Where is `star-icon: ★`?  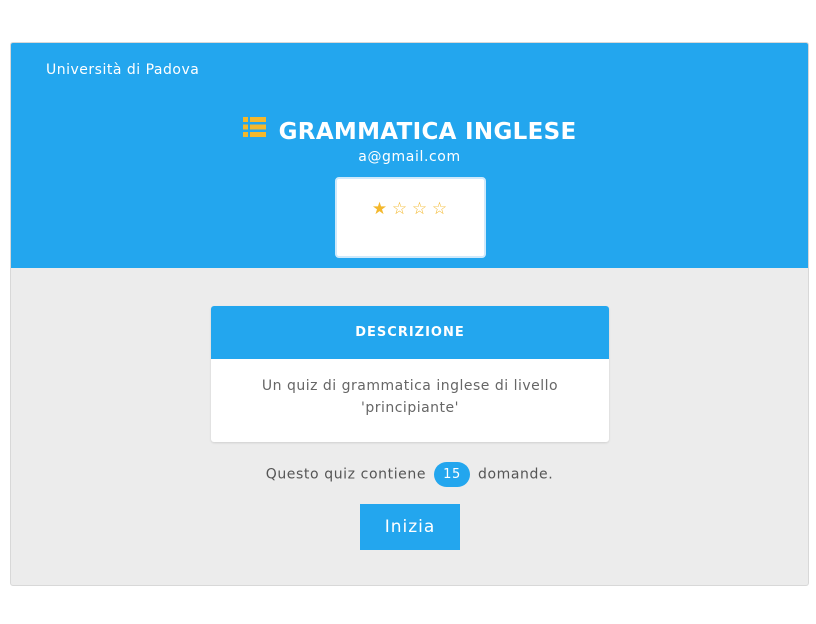
star-icon: ★ is located at coordinates (380, 209).